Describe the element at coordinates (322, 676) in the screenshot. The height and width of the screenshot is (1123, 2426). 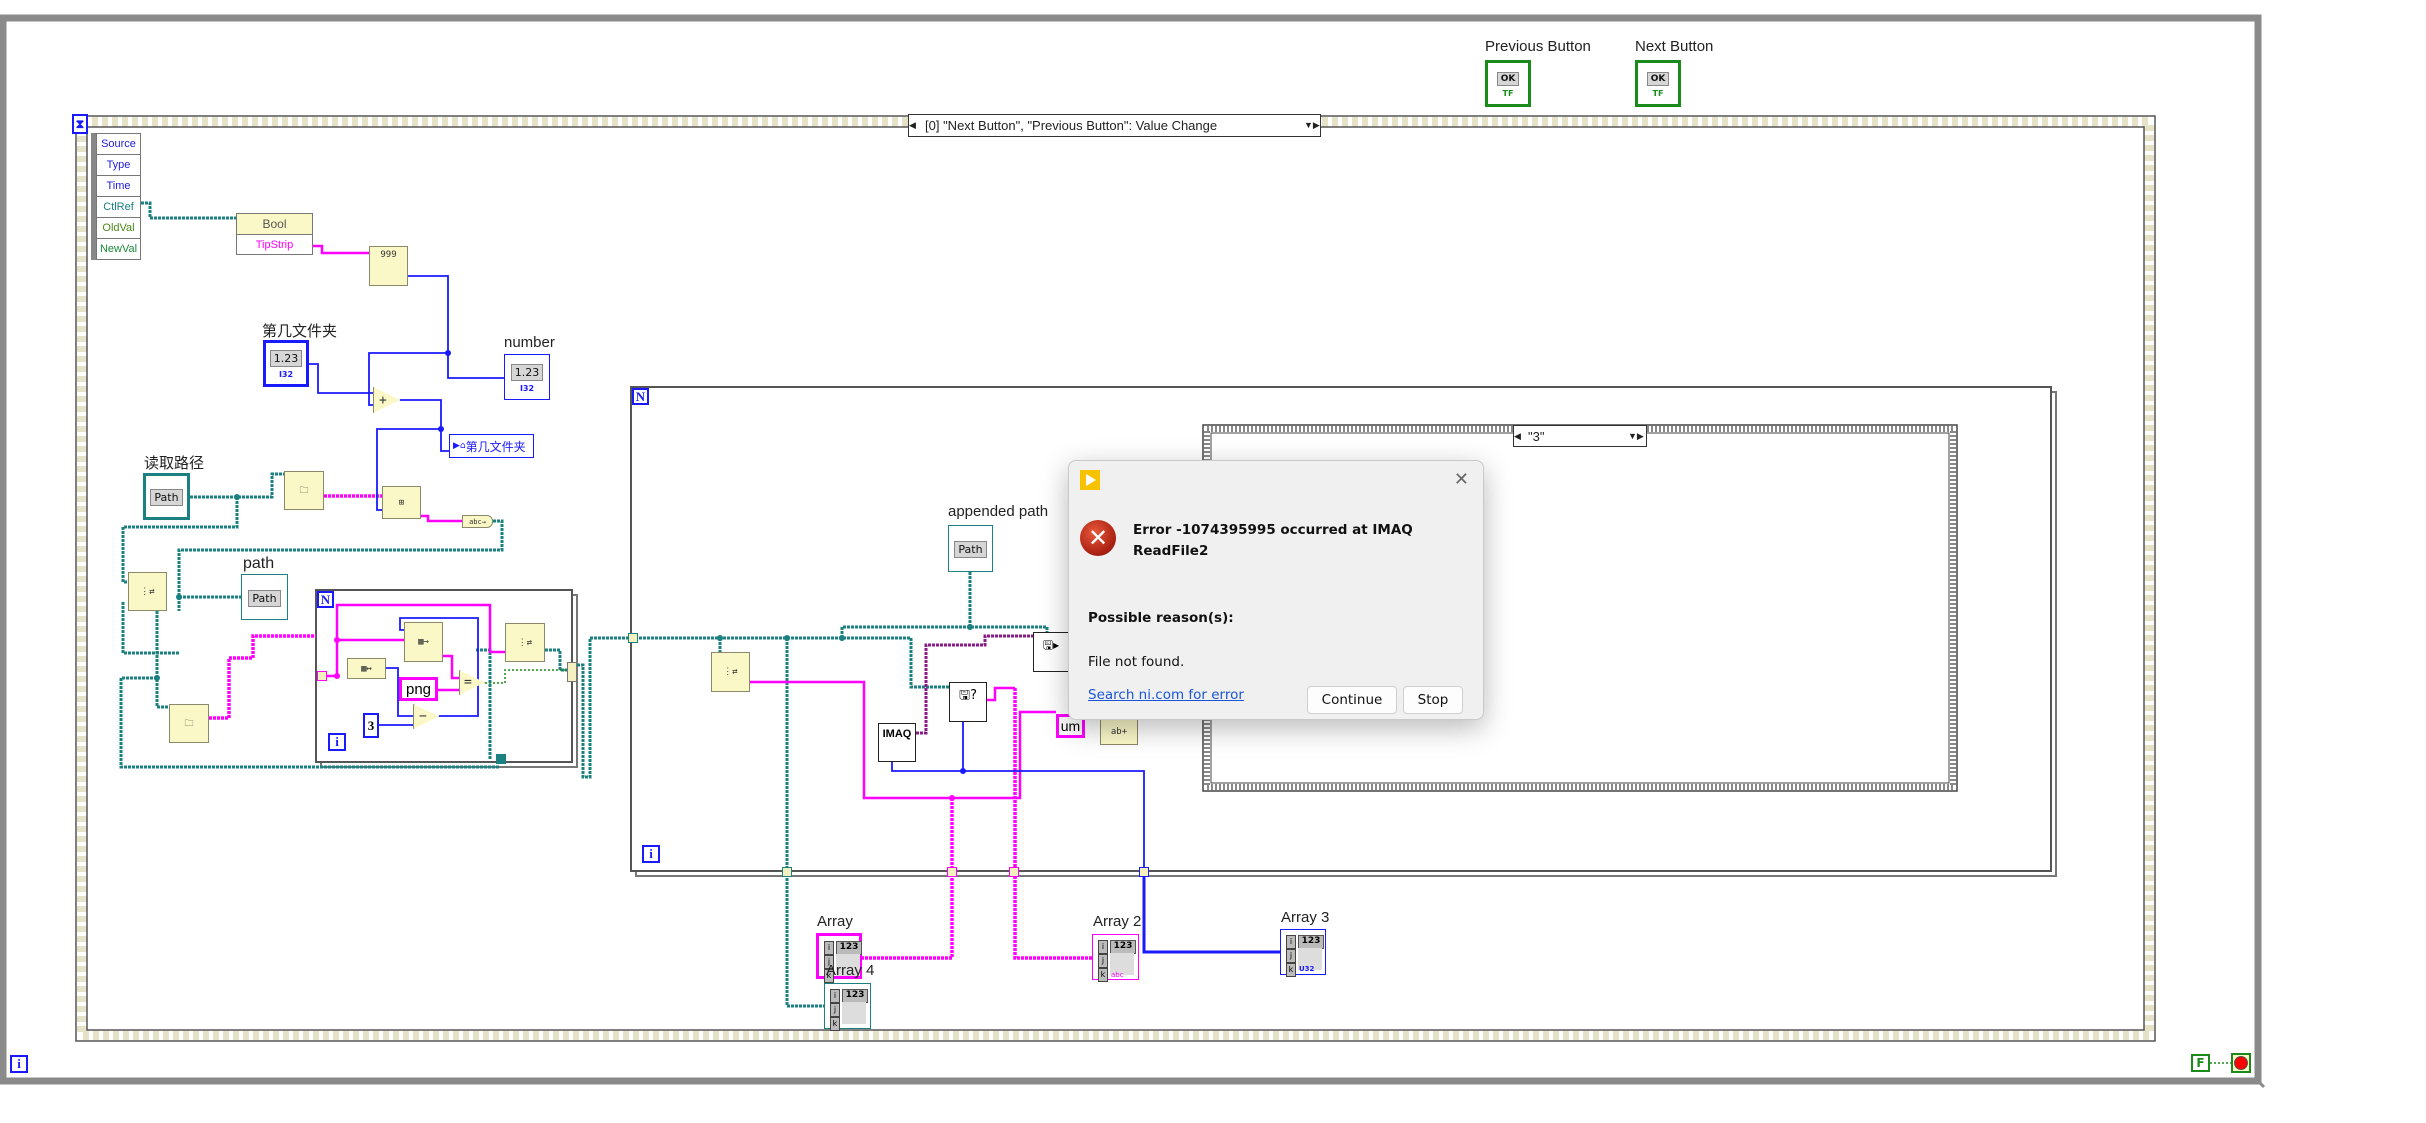
I see `auto-index-tunnel` at that location.